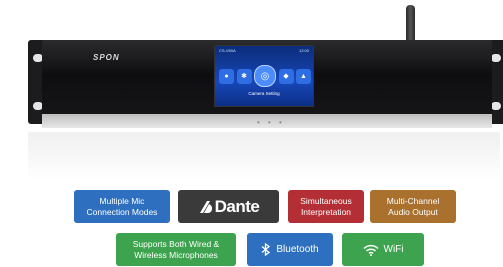 This screenshot has width=503, height=267. What do you see at coordinates (413, 200) in the screenshot?
I see `badge-multi-line1: Multi-Channel` at bounding box center [413, 200].